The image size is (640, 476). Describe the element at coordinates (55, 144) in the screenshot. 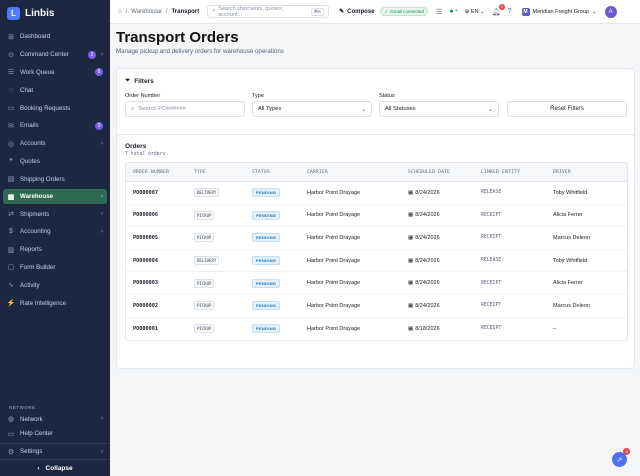

I see `sidebar-item-accounts: ◎ Accounts ›` at that location.